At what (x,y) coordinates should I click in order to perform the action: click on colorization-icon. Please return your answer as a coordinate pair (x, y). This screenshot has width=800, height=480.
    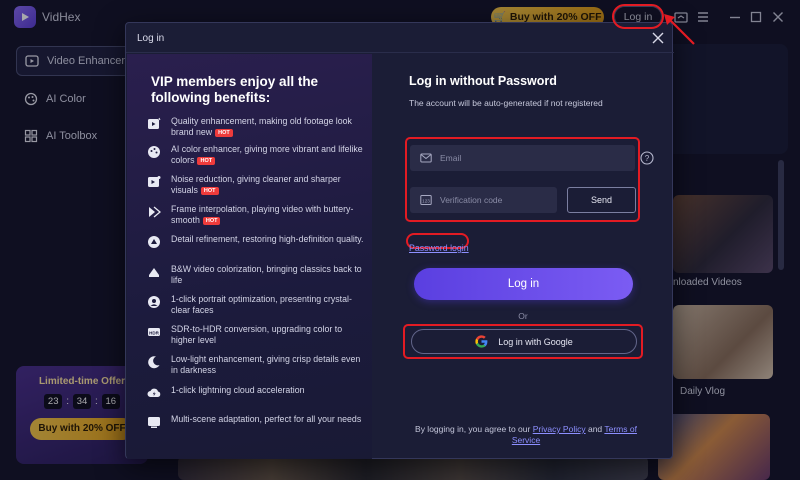
    Looking at the image, I should click on (154, 272).